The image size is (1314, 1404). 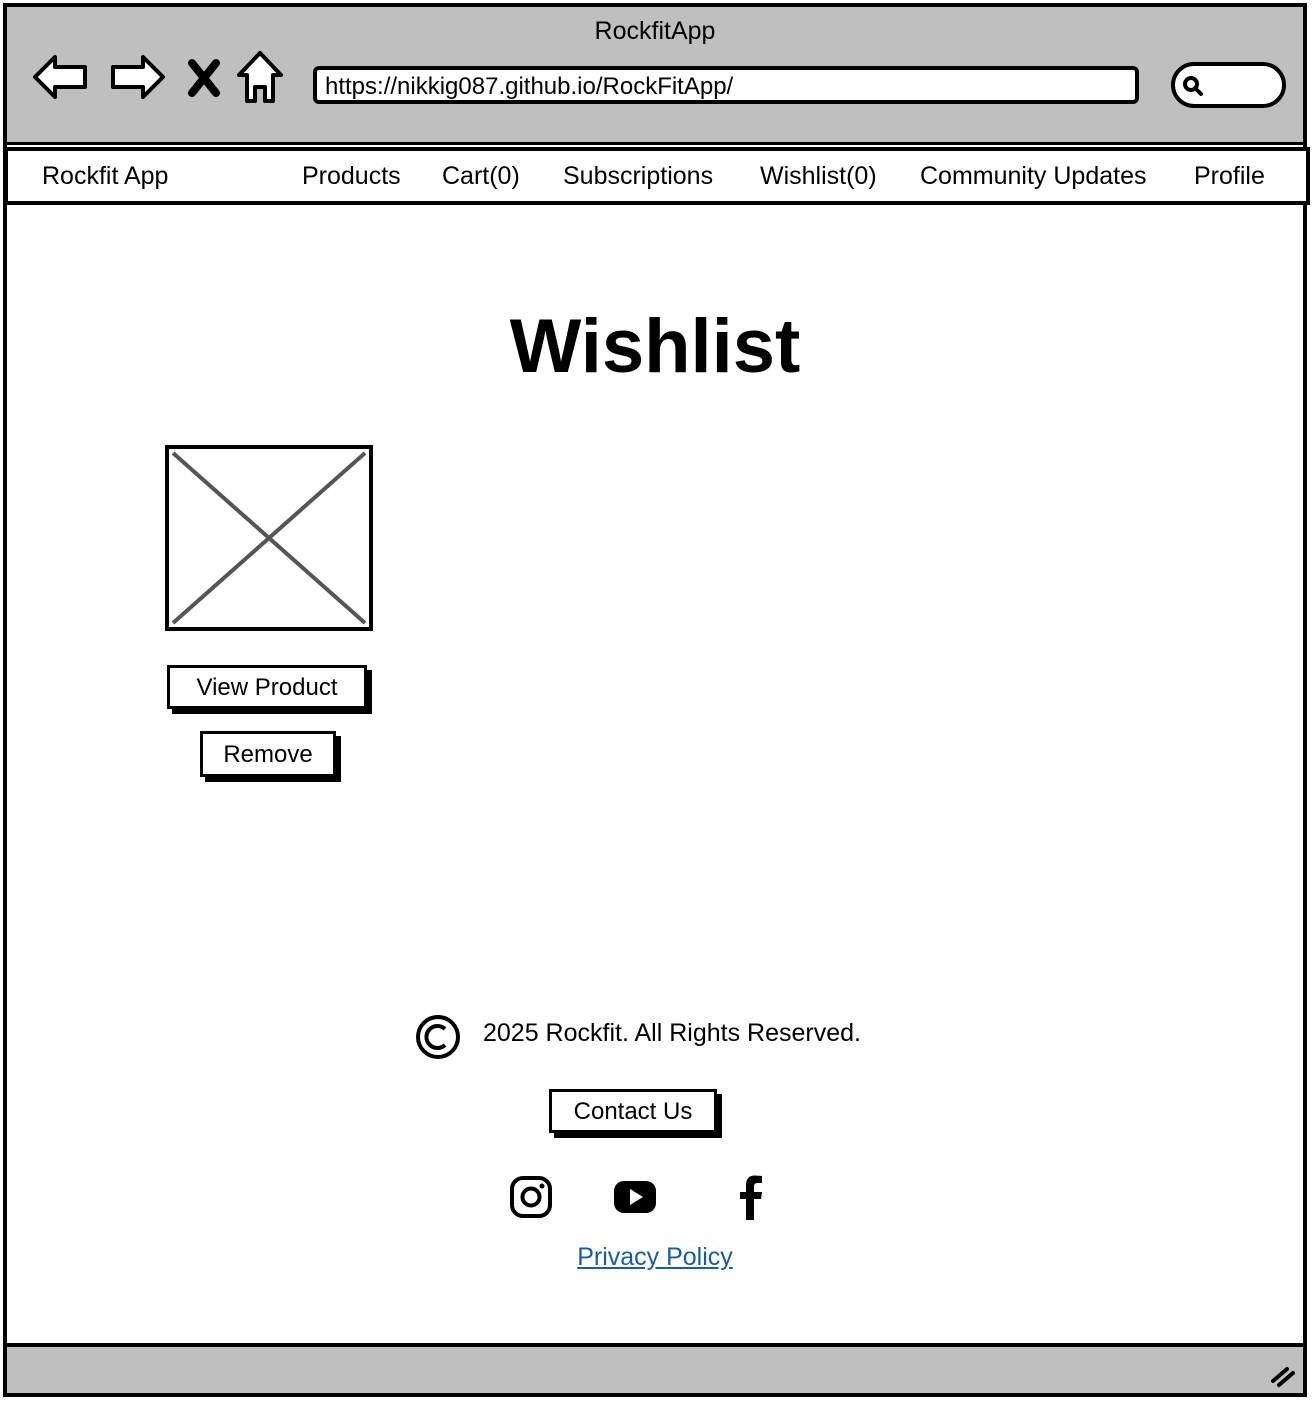 What do you see at coordinates (260, 77) in the screenshot?
I see `home-icon` at bounding box center [260, 77].